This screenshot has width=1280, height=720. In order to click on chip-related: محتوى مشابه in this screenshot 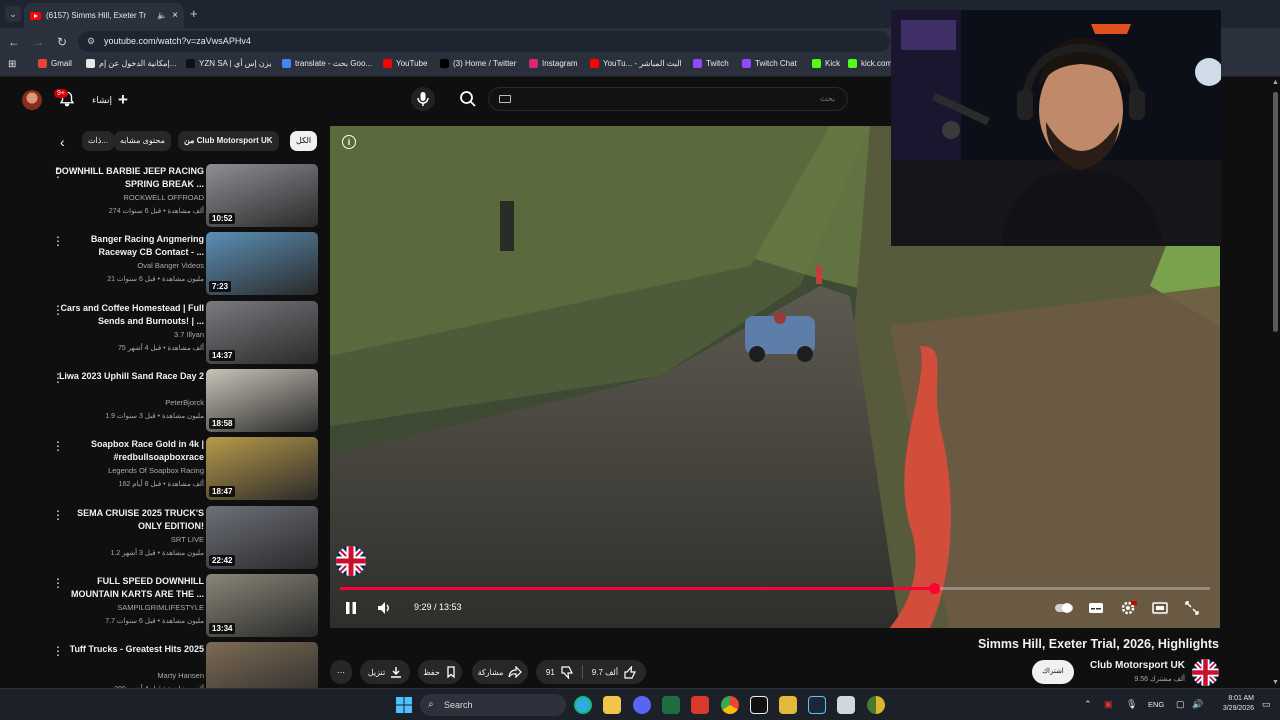, I will do `click(142, 141)`.